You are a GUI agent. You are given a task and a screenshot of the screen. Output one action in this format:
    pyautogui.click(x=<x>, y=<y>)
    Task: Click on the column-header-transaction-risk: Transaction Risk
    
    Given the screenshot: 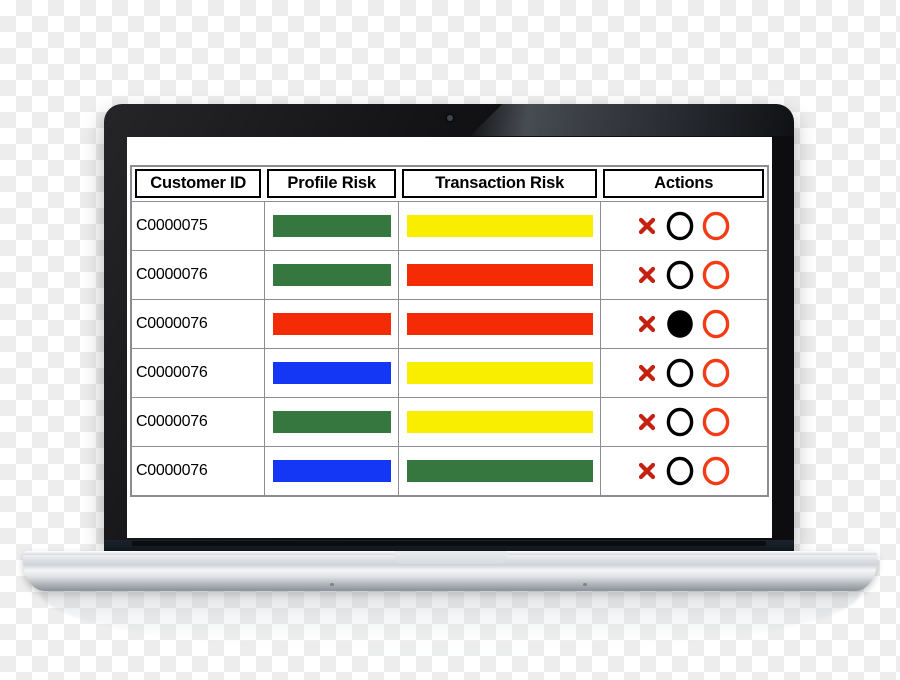 What is the action you would take?
    pyautogui.click(x=499, y=184)
    